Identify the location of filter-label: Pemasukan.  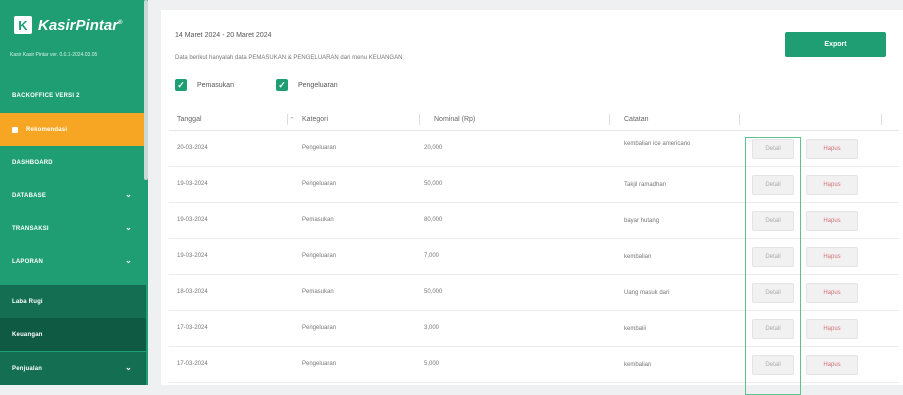
(215, 85).